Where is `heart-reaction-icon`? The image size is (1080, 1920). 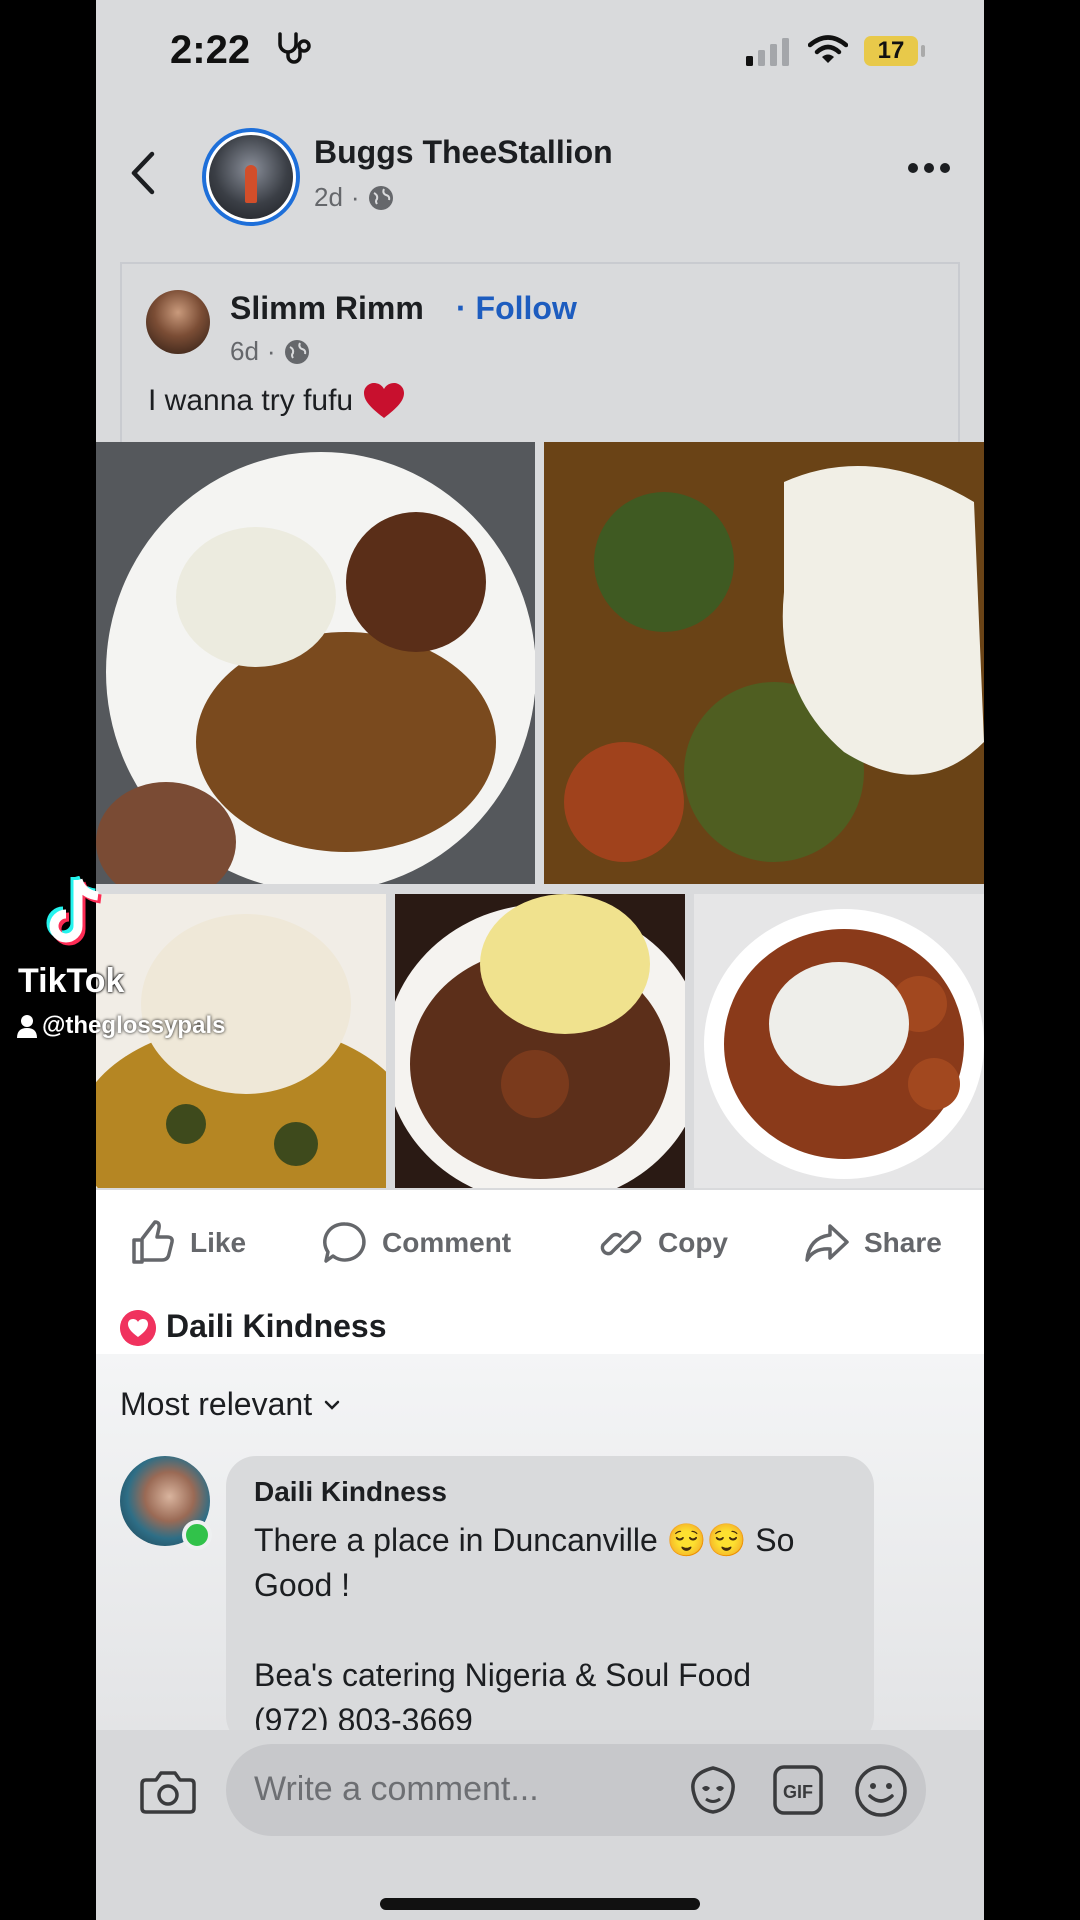 heart-reaction-icon is located at coordinates (138, 1328).